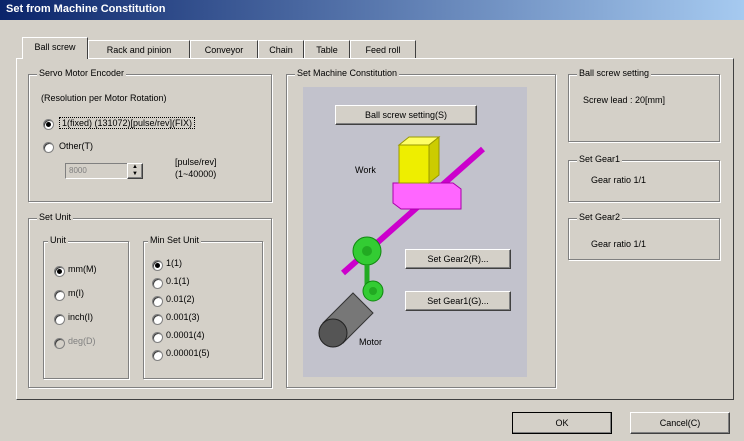  What do you see at coordinates (367, 251) in the screenshot?
I see `gear-2-hub` at bounding box center [367, 251].